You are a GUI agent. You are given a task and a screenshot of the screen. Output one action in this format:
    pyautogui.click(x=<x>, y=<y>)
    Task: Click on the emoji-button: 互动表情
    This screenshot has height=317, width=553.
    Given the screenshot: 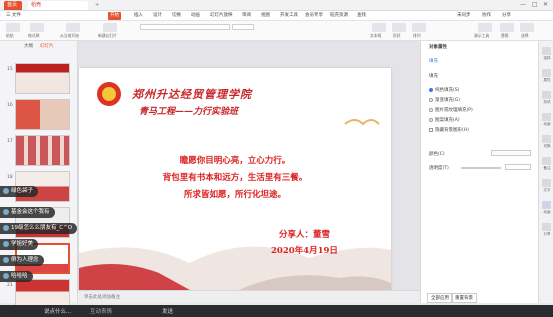 What is the action you would take?
    pyautogui.click(x=101, y=311)
    